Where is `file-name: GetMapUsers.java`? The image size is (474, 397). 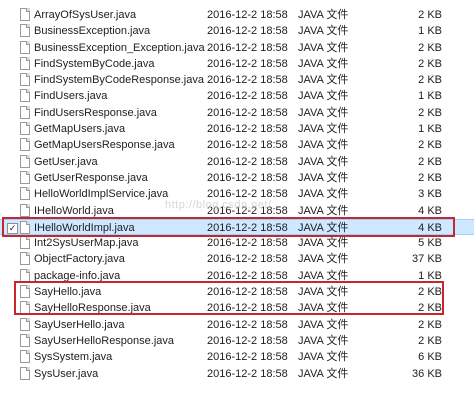
file-name: GetMapUsers.java is located at coordinates (80, 129).